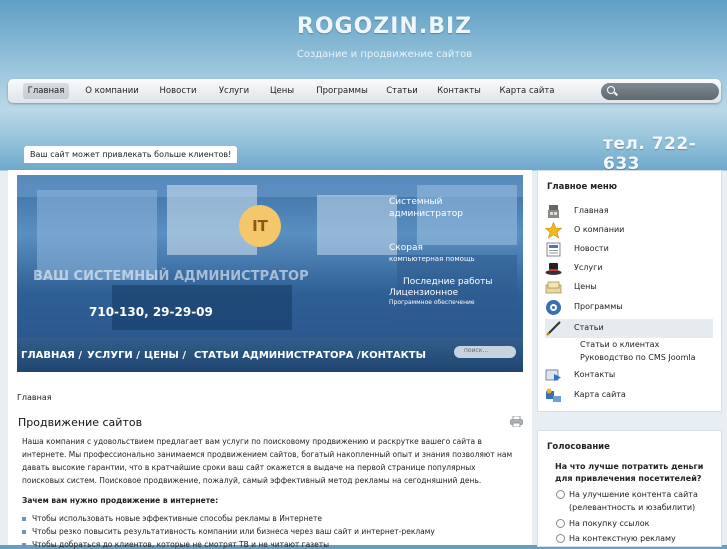 Image resolution: width=727 pixels, height=549 pixels. Describe the element at coordinates (393, 355) in the screenshot. I see `banner-nav-contacts: КОНТАКТЫ` at that location.